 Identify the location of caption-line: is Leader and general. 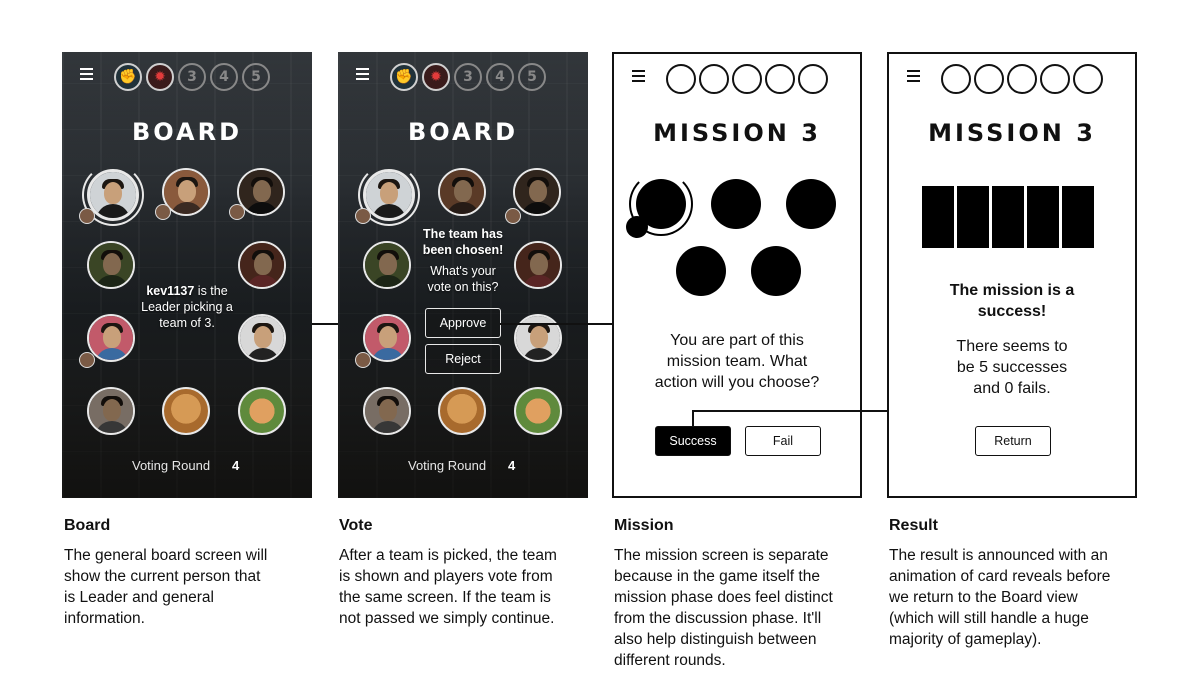
(139, 597).